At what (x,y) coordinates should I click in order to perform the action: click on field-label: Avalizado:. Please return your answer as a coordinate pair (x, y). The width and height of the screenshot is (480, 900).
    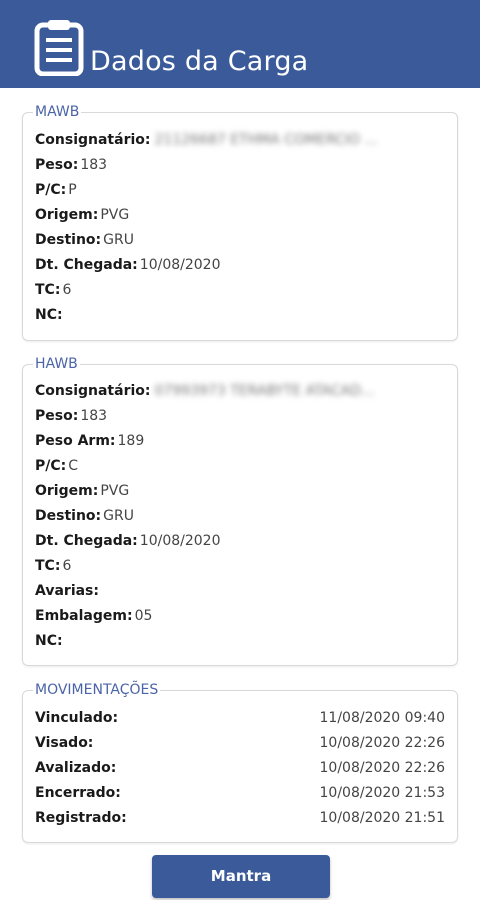
    Looking at the image, I should click on (76, 768).